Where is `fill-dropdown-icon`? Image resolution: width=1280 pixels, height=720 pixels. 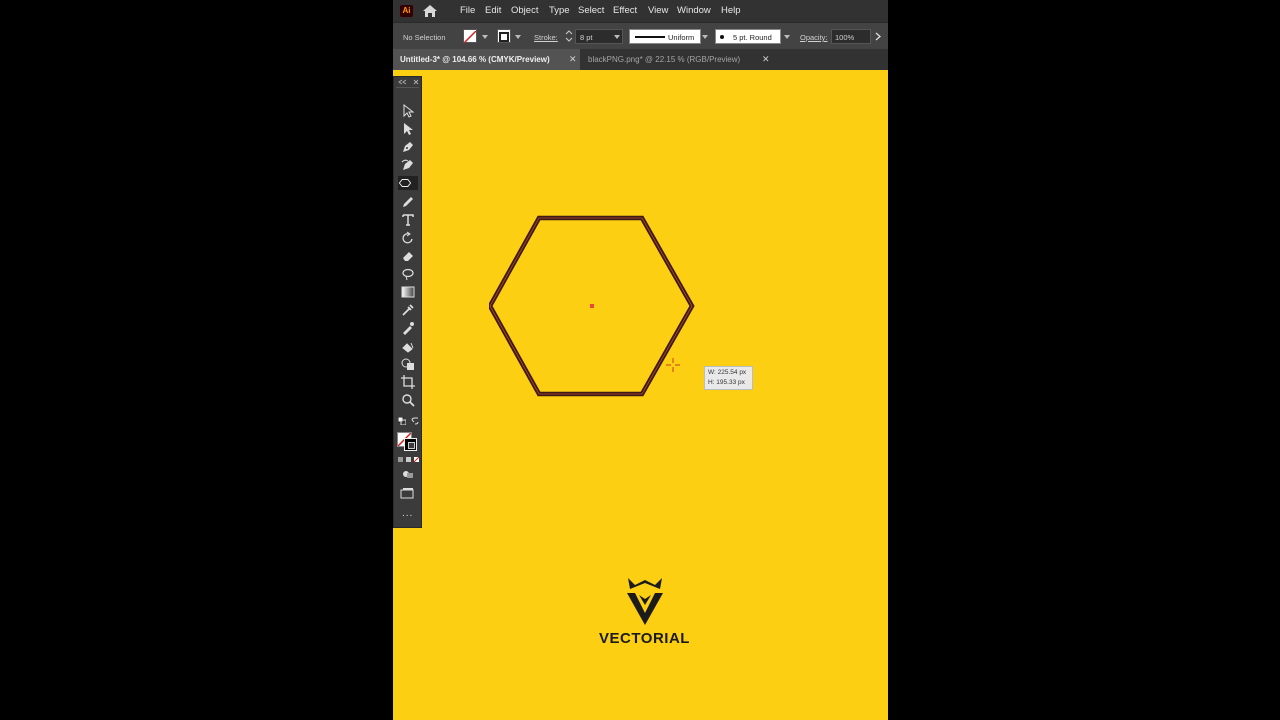 fill-dropdown-icon is located at coordinates (485, 37).